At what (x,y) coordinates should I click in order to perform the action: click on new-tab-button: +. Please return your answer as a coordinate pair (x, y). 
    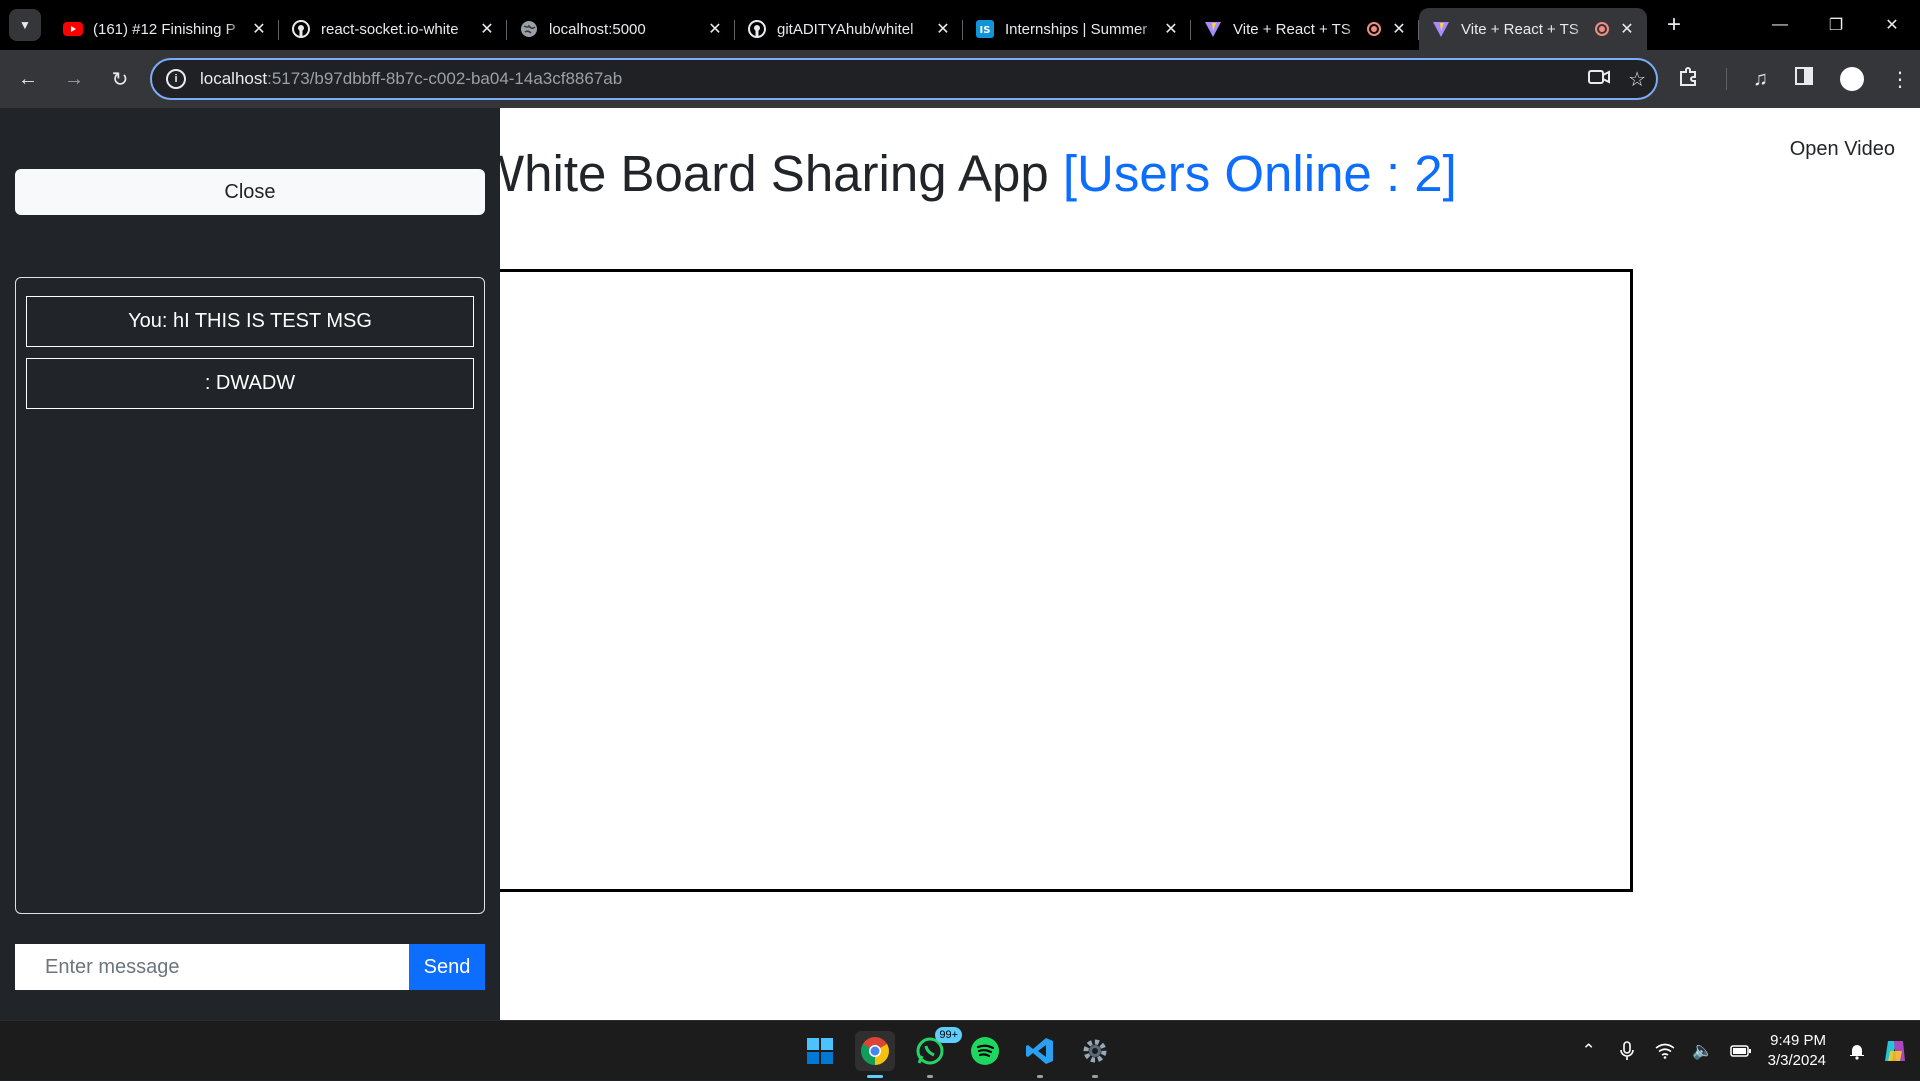
    Looking at the image, I should click on (1674, 25).